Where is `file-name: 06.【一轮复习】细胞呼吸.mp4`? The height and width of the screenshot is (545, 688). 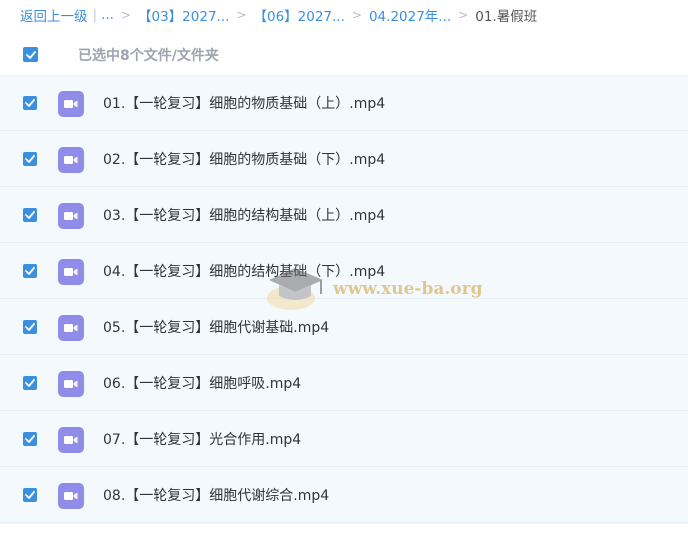 file-name: 06.【一轮复习】细胞呼吸.mp4 is located at coordinates (202, 383).